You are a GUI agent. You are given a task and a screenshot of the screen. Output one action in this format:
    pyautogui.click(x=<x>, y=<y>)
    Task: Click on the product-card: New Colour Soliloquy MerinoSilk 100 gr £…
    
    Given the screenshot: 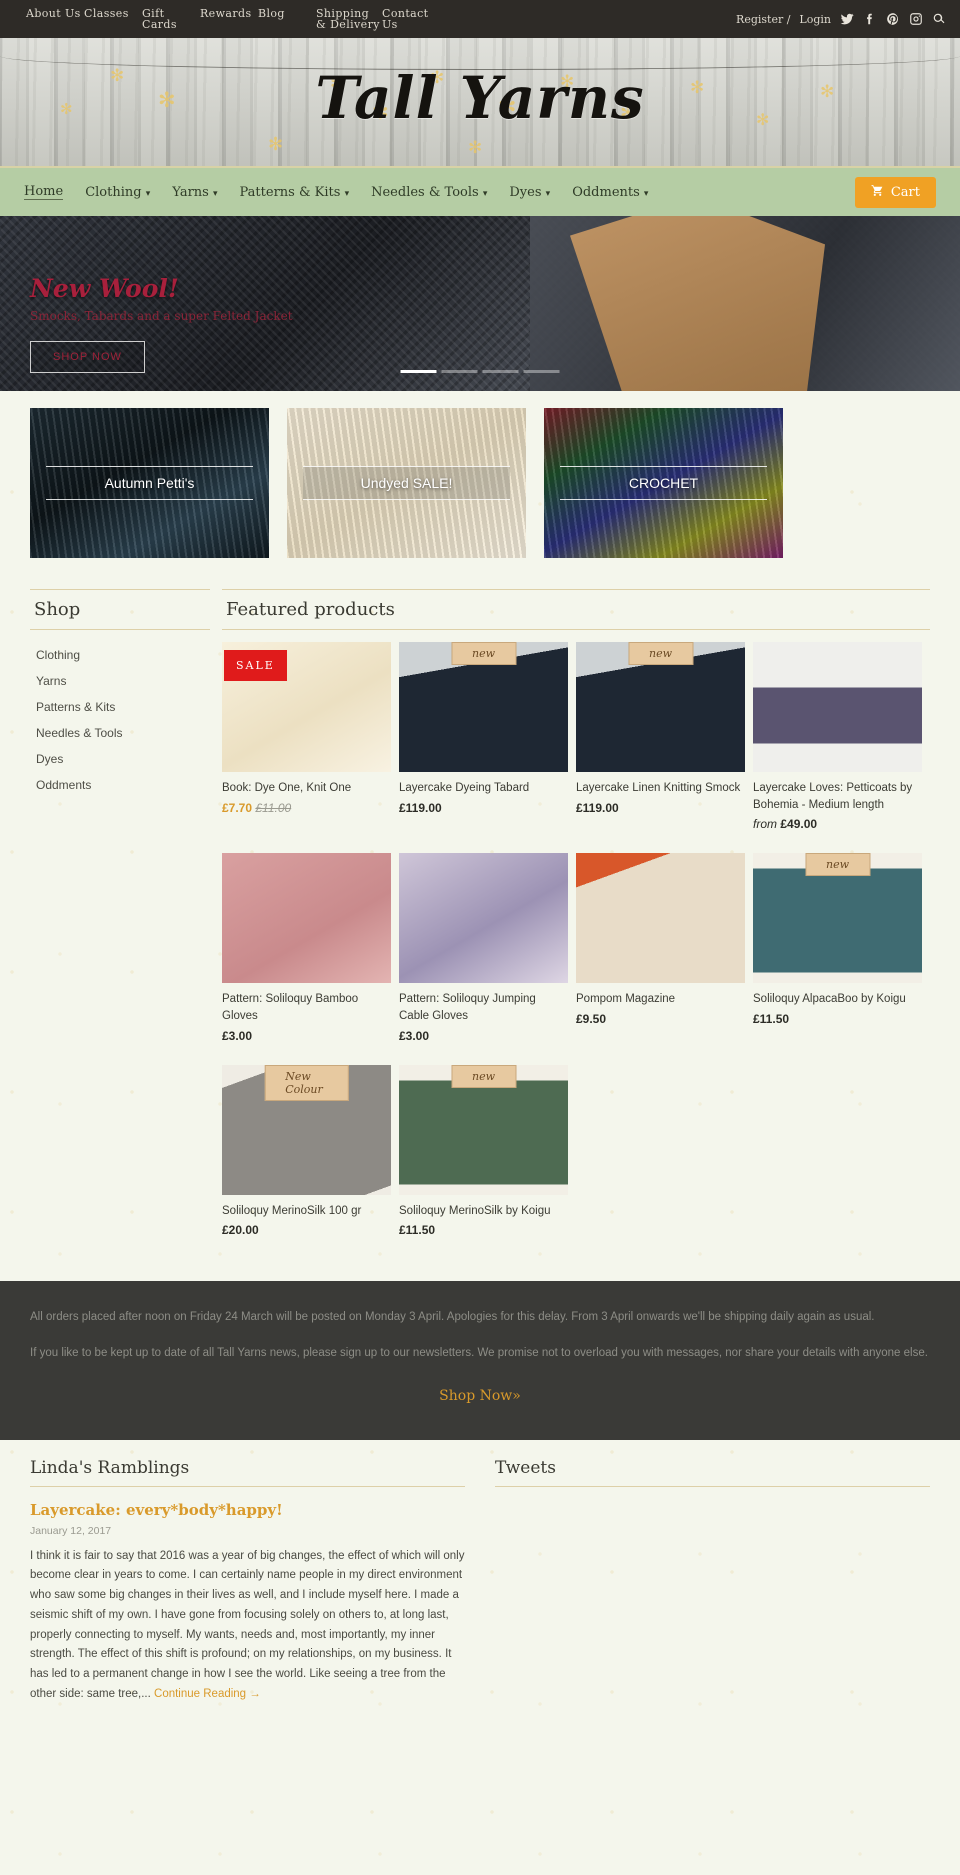 What is the action you would take?
    pyautogui.click(x=310, y=1162)
    